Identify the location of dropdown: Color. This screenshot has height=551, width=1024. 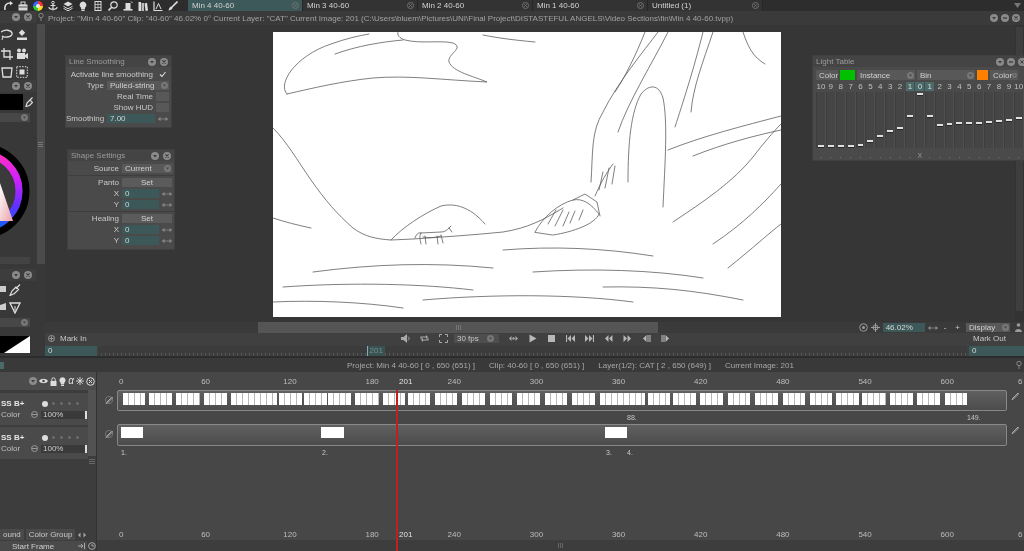
(1004, 75).